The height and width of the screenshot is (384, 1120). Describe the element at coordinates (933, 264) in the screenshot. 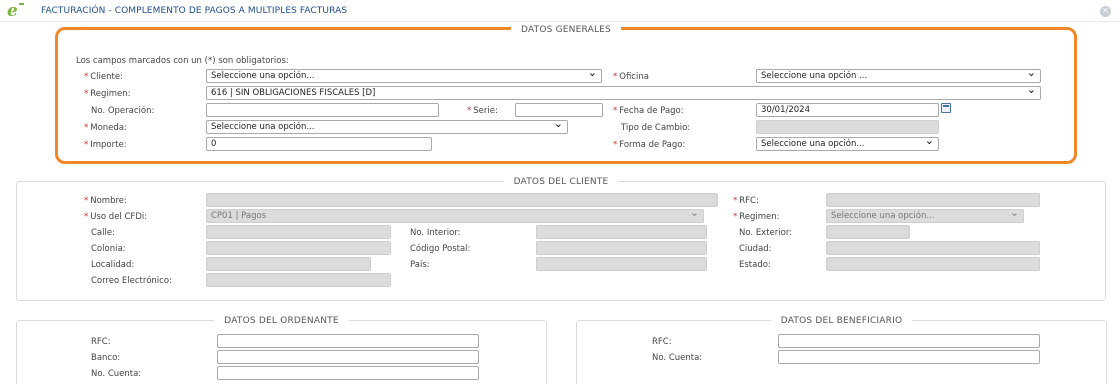

I see `estado-input` at that location.